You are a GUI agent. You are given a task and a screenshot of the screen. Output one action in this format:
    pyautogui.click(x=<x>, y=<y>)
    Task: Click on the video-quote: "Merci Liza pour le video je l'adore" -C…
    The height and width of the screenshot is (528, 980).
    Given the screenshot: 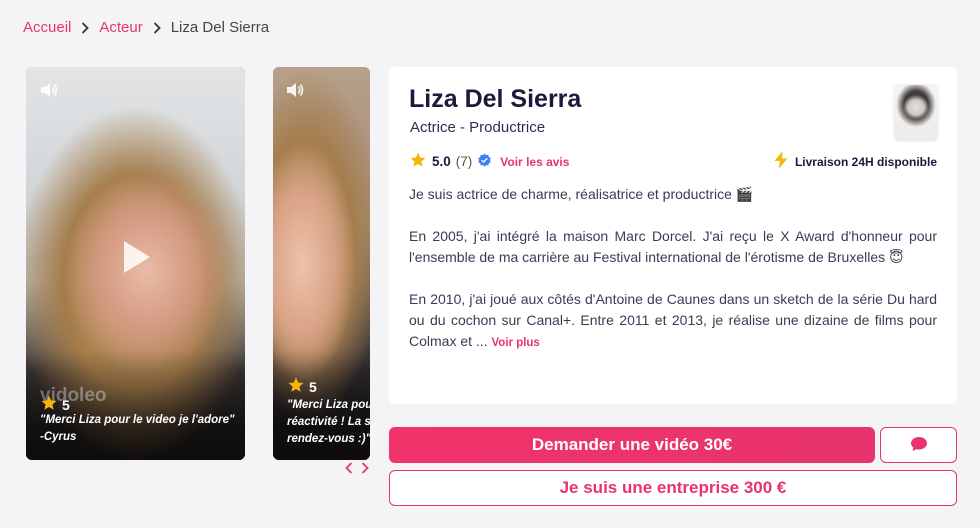 What is the action you would take?
    pyautogui.click(x=137, y=428)
    